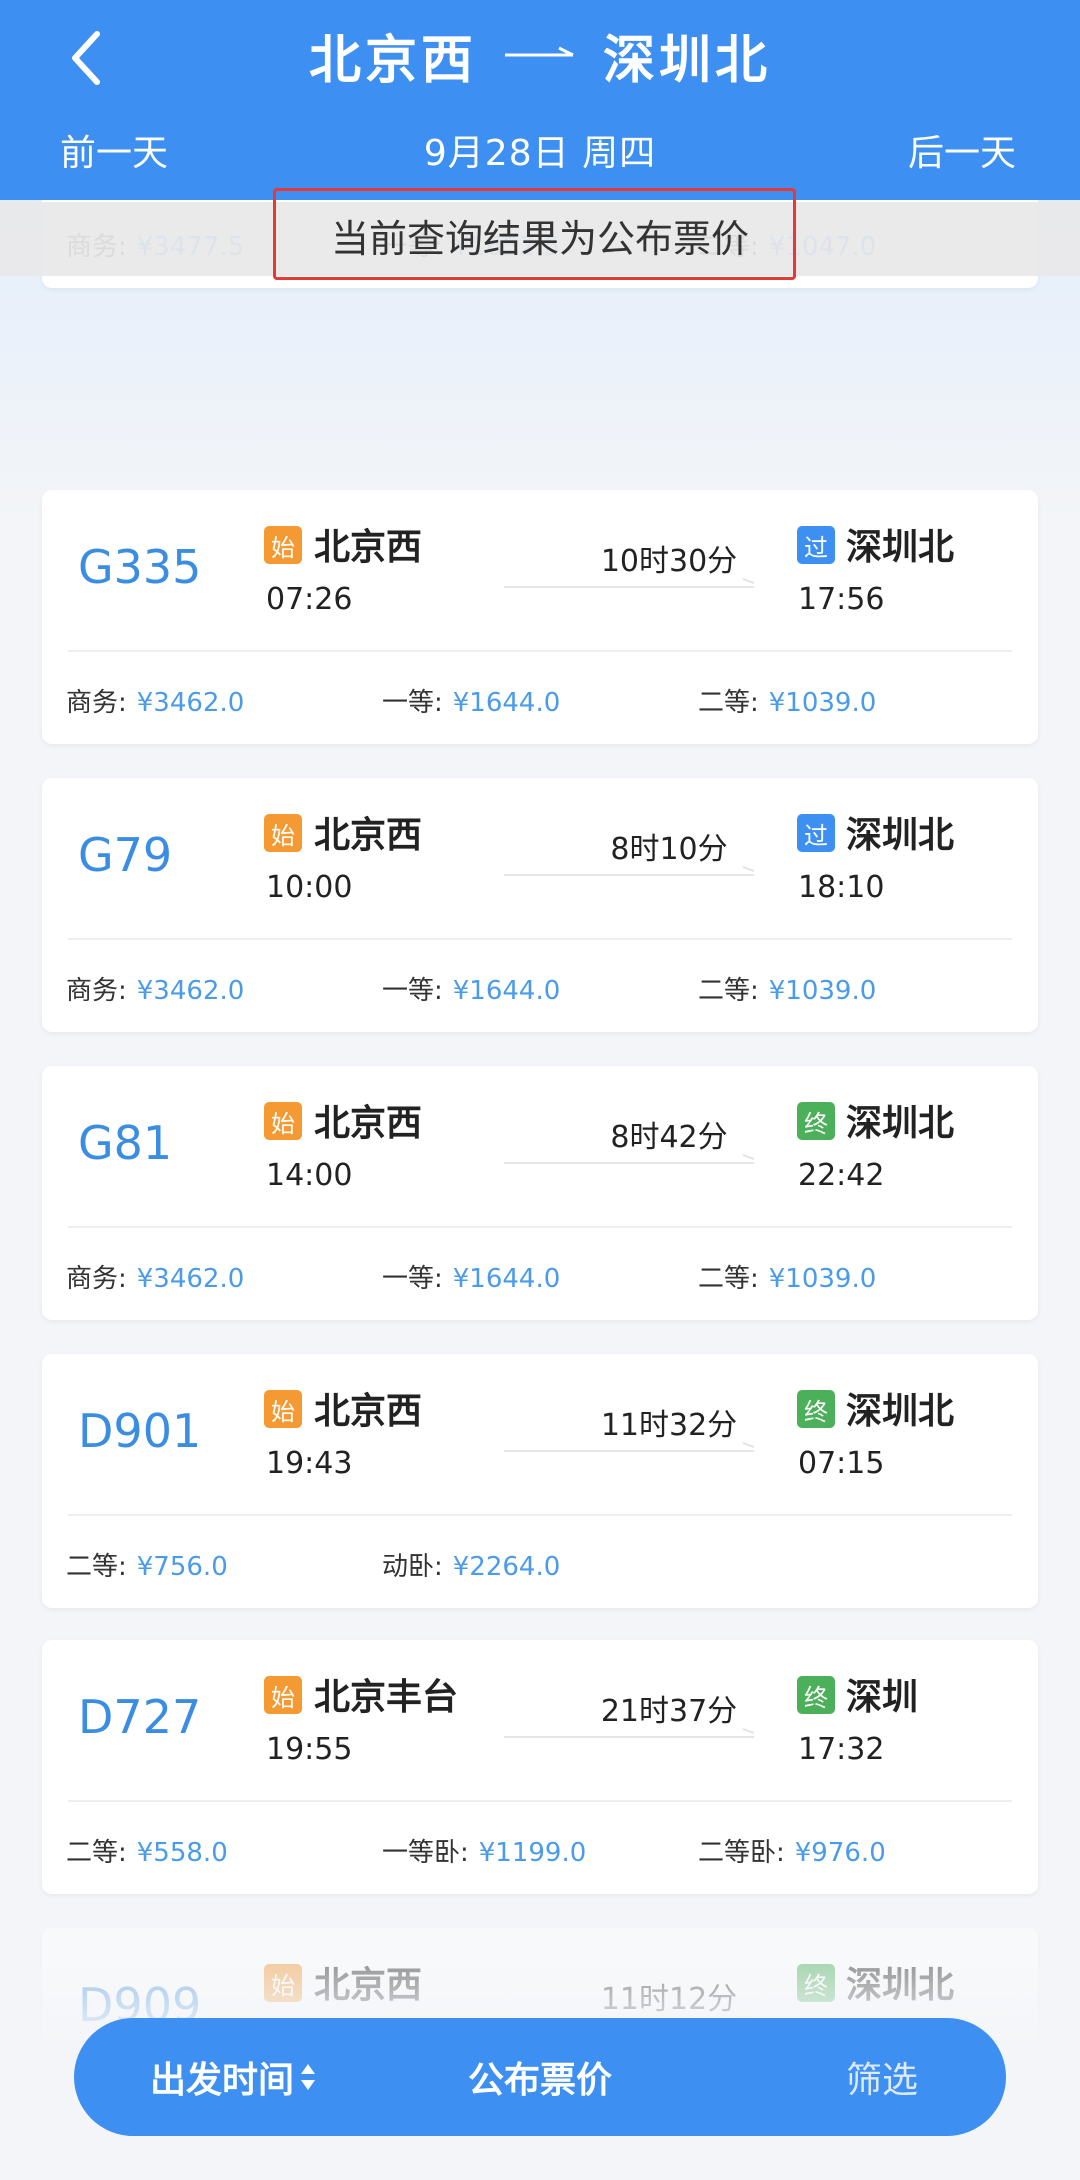  Describe the element at coordinates (792, 1850) in the screenshot. I see `seat-price: 二等卧: ¥976.0` at that location.